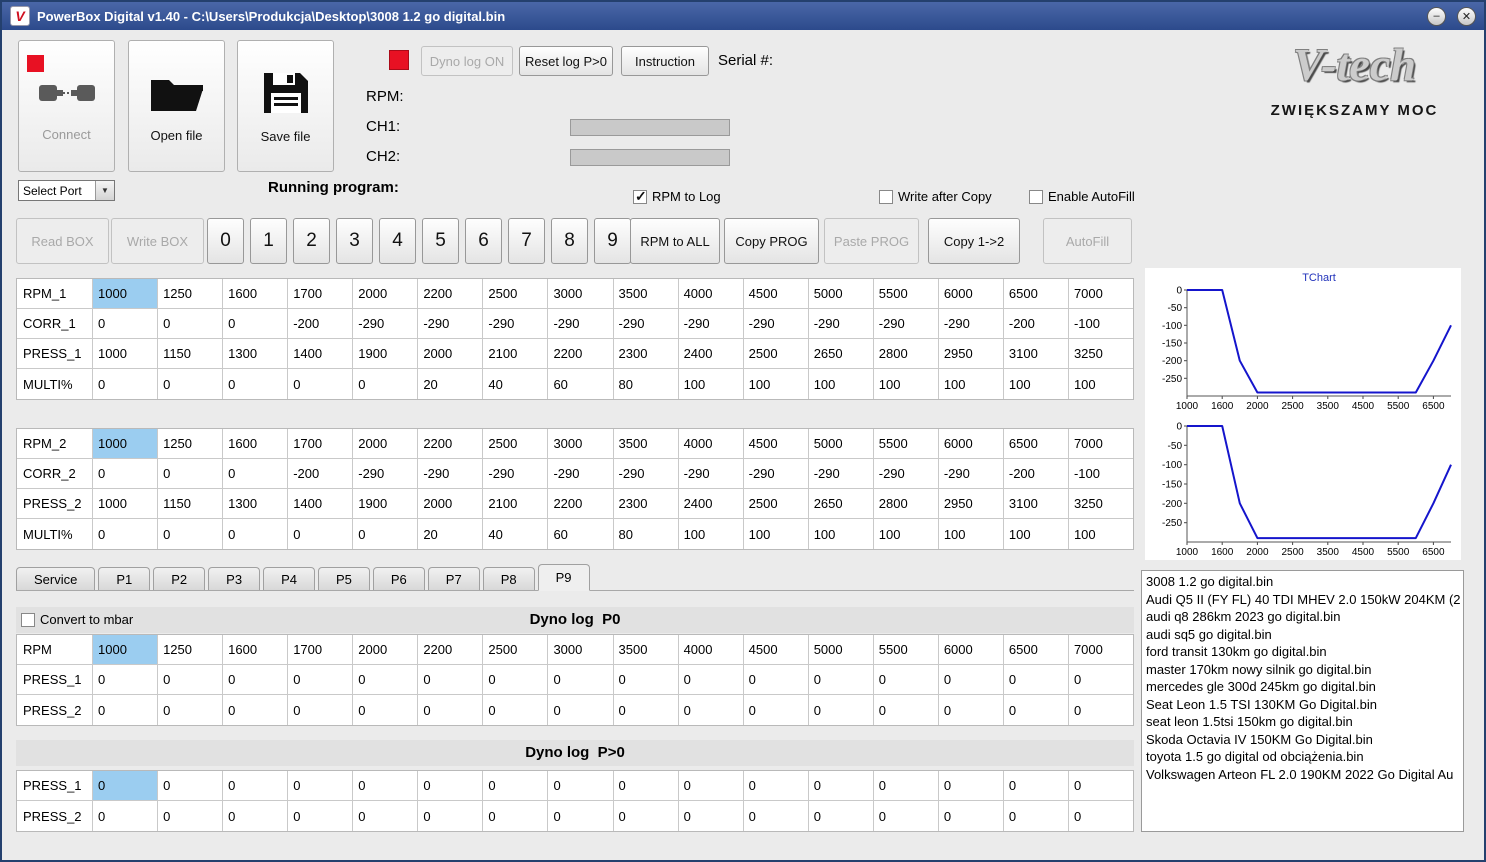 The image size is (1486, 862). What do you see at coordinates (56, 578) in the screenshot?
I see `tab-service: Service` at bounding box center [56, 578].